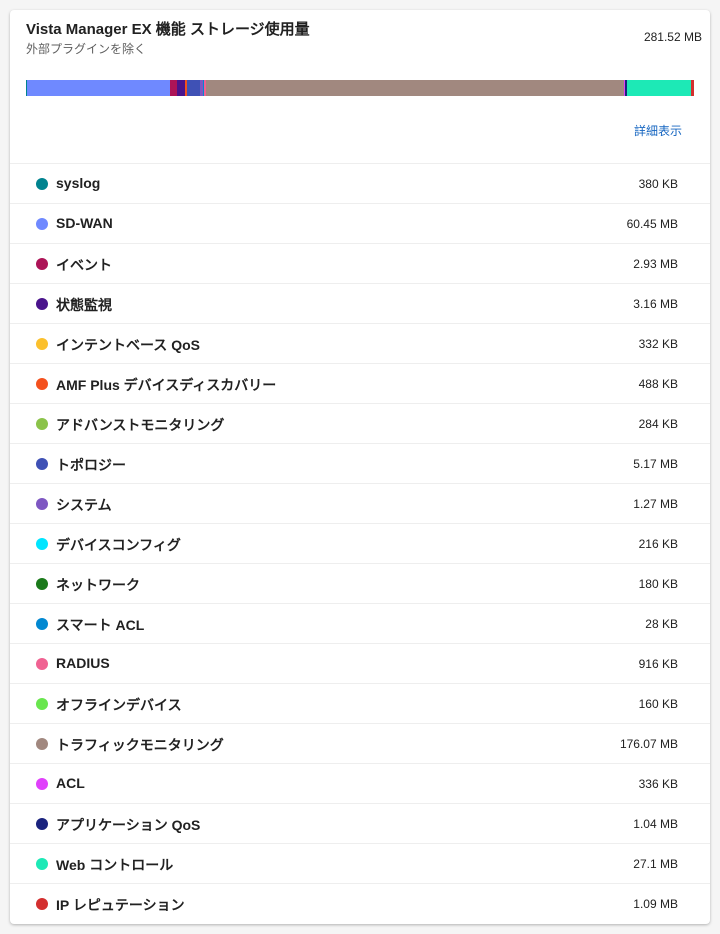 Image resolution: width=720 pixels, height=934 pixels. I want to click on item-label: オフラインデバイス, so click(119, 705).